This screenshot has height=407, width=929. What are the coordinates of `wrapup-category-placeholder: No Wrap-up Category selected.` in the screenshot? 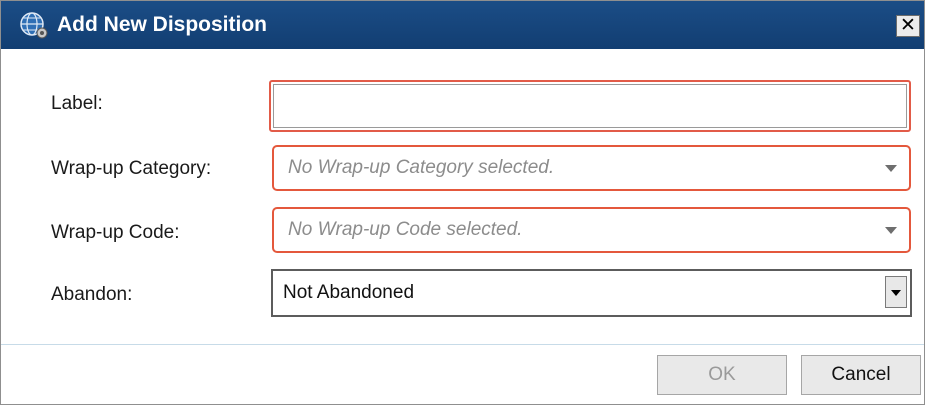 It's located at (421, 167).